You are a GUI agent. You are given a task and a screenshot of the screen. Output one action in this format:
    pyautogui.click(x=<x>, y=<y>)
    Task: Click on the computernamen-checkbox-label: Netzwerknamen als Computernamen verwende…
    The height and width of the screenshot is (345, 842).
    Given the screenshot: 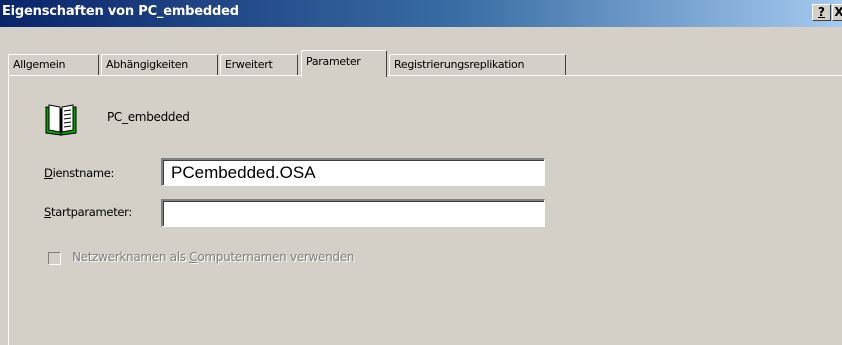 What is the action you would take?
    pyautogui.click(x=213, y=257)
    